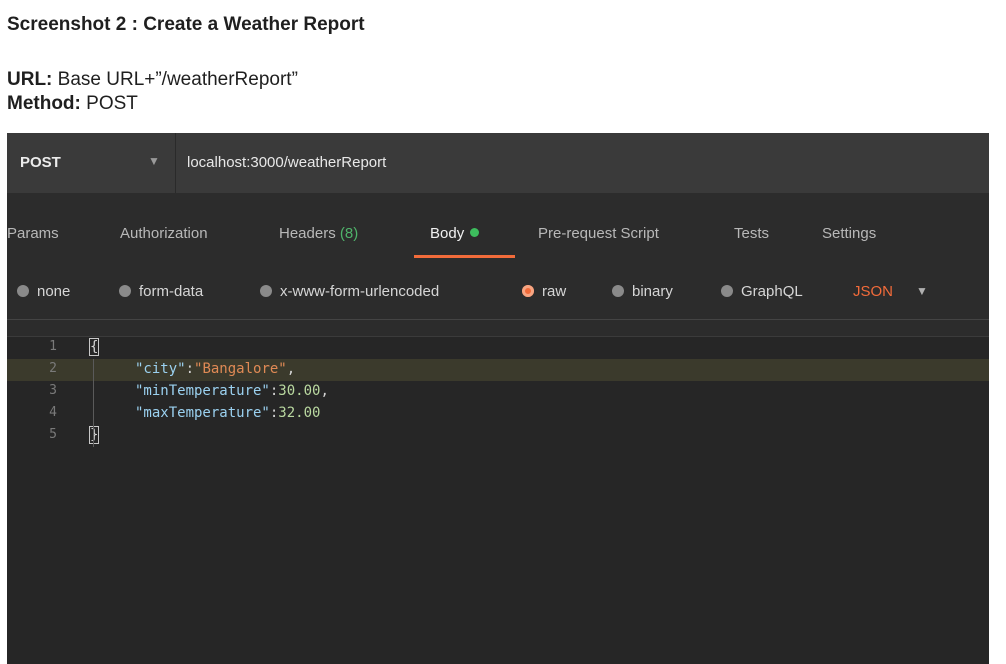 The image size is (1006, 664). Describe the element at coordinates (91, 163) in the screenshot. I see `method-select: POST ▼` at that location.